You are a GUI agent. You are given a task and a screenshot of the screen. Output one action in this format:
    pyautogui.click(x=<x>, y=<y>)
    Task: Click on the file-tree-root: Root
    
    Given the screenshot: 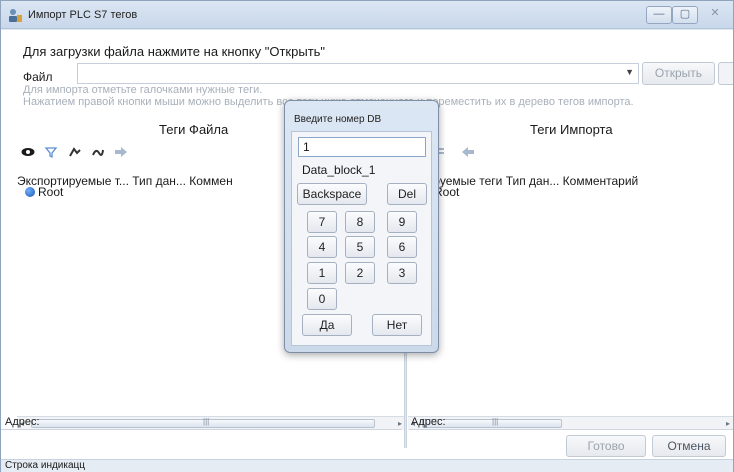 What is the action you would take?
    pyautogui.click(x=44, y=192)
    